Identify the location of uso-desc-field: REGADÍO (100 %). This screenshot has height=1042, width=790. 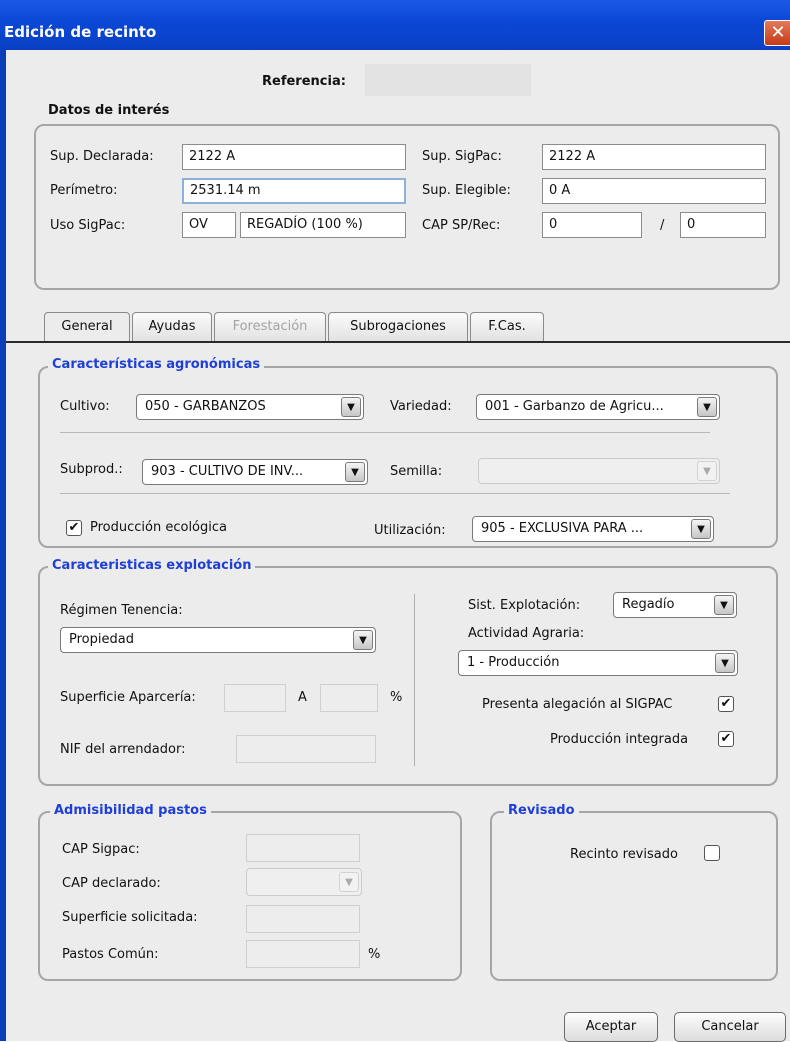
(323, 225).